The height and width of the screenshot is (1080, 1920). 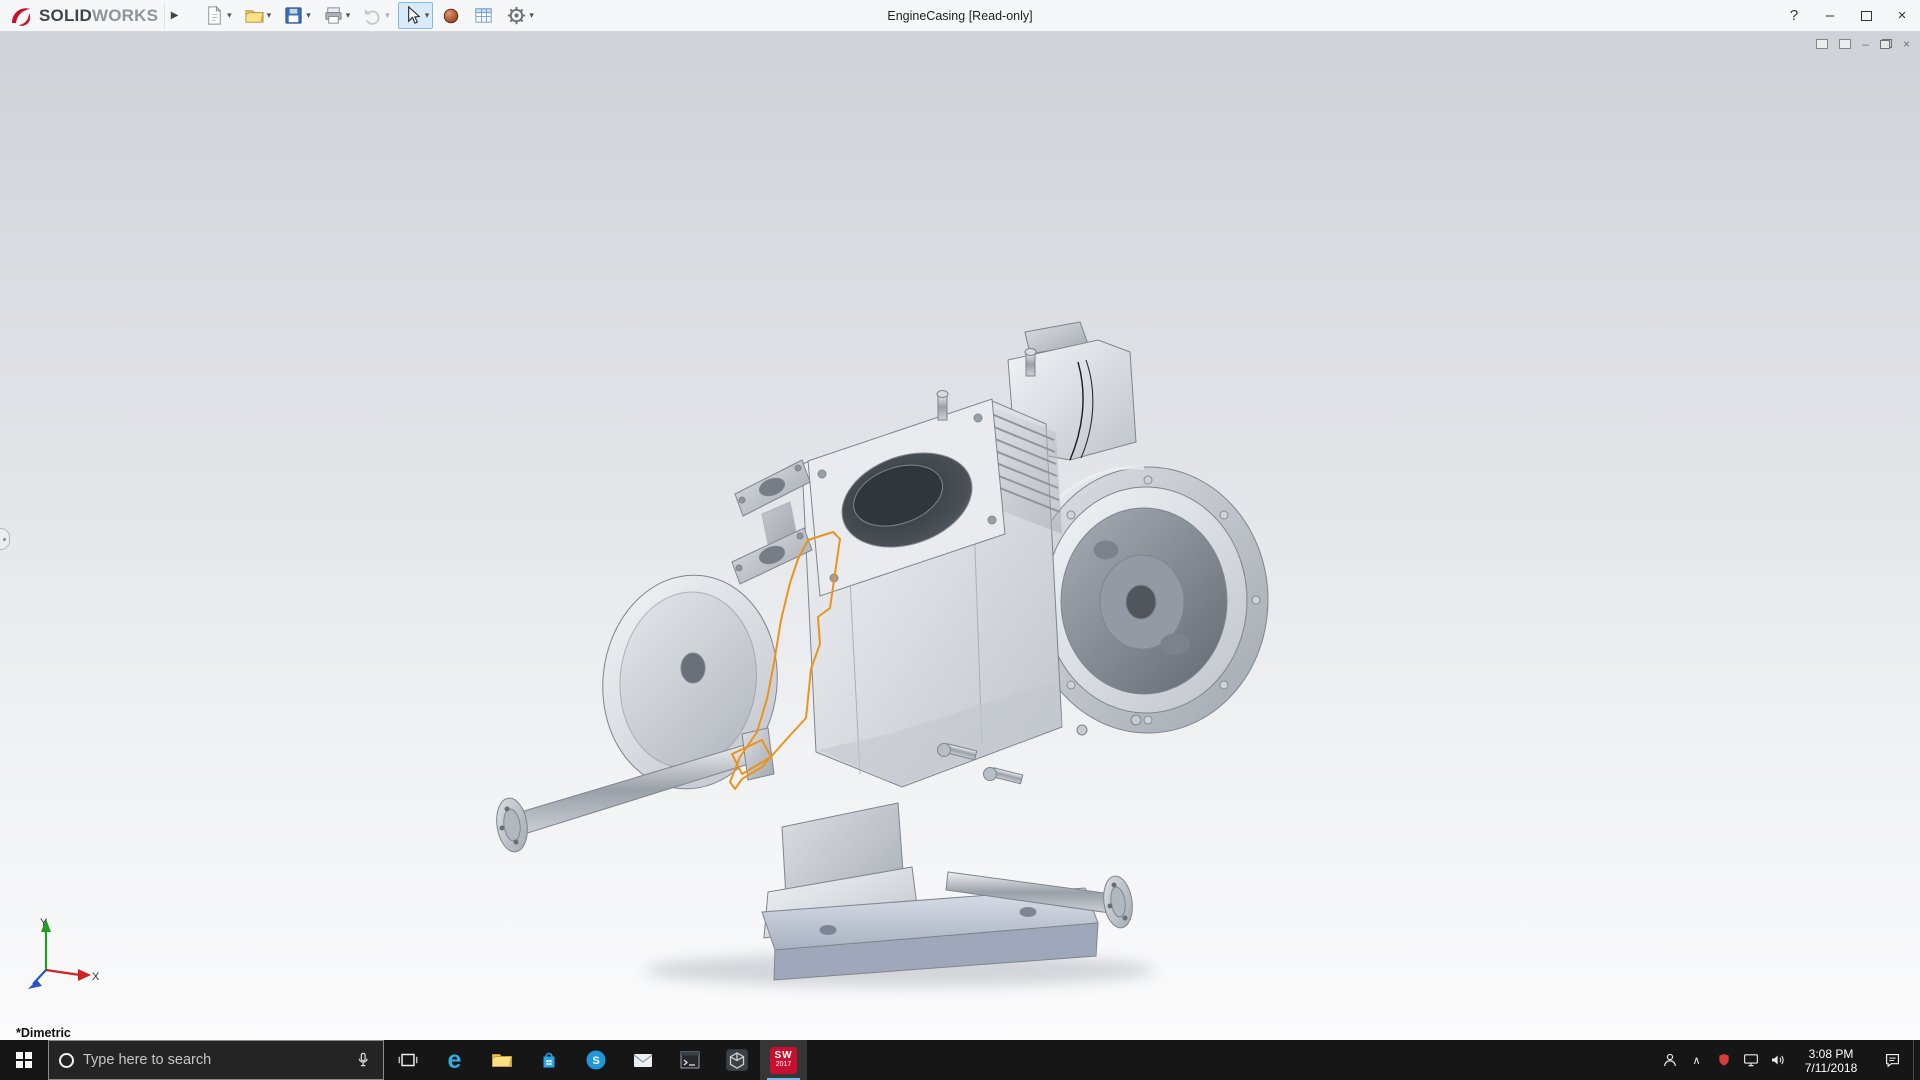 I want to click on file-explorer-icon, so click(x=501, y=1060).